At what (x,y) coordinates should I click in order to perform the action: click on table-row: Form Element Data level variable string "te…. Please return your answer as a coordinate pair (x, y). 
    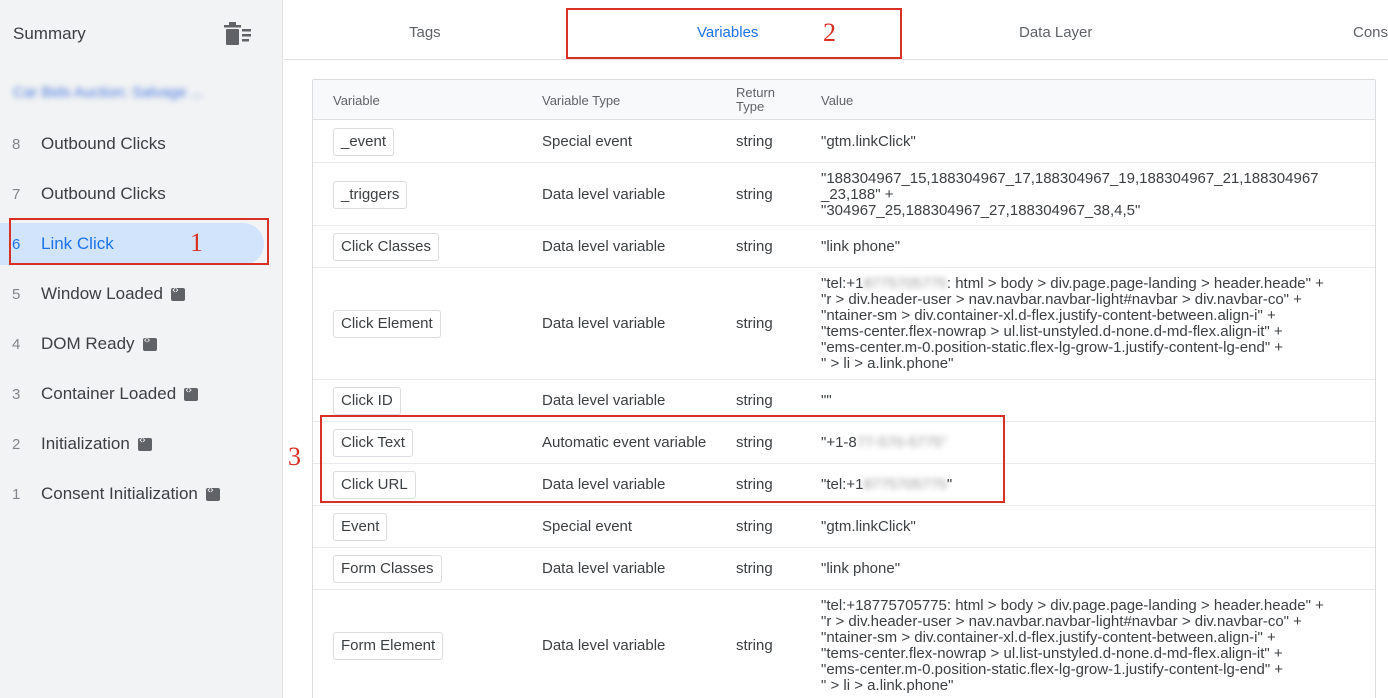
    Looking at the image, I should click on (844, 644).